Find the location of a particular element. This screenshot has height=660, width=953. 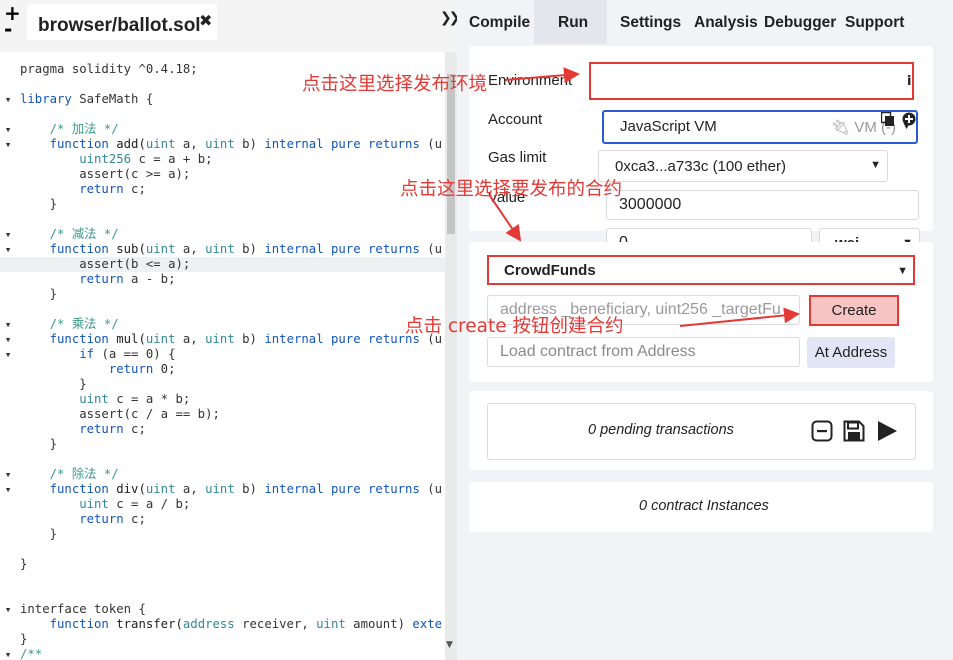

arrow-to-contract is located at coordinates (505, 218).